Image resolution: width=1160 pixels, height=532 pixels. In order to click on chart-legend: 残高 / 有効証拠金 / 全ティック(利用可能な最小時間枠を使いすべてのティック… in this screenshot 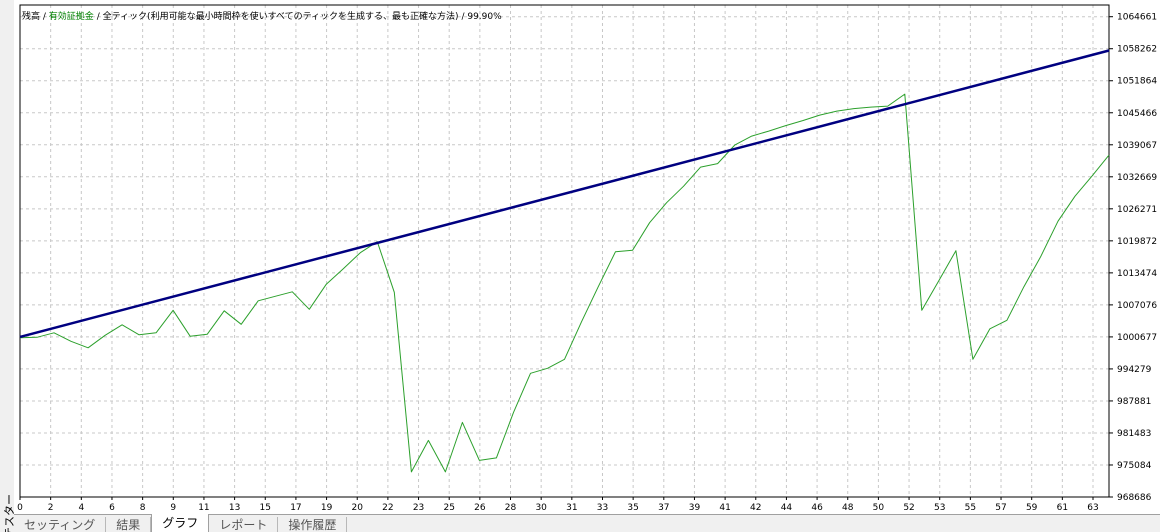, I will do `click(262, 16)`.